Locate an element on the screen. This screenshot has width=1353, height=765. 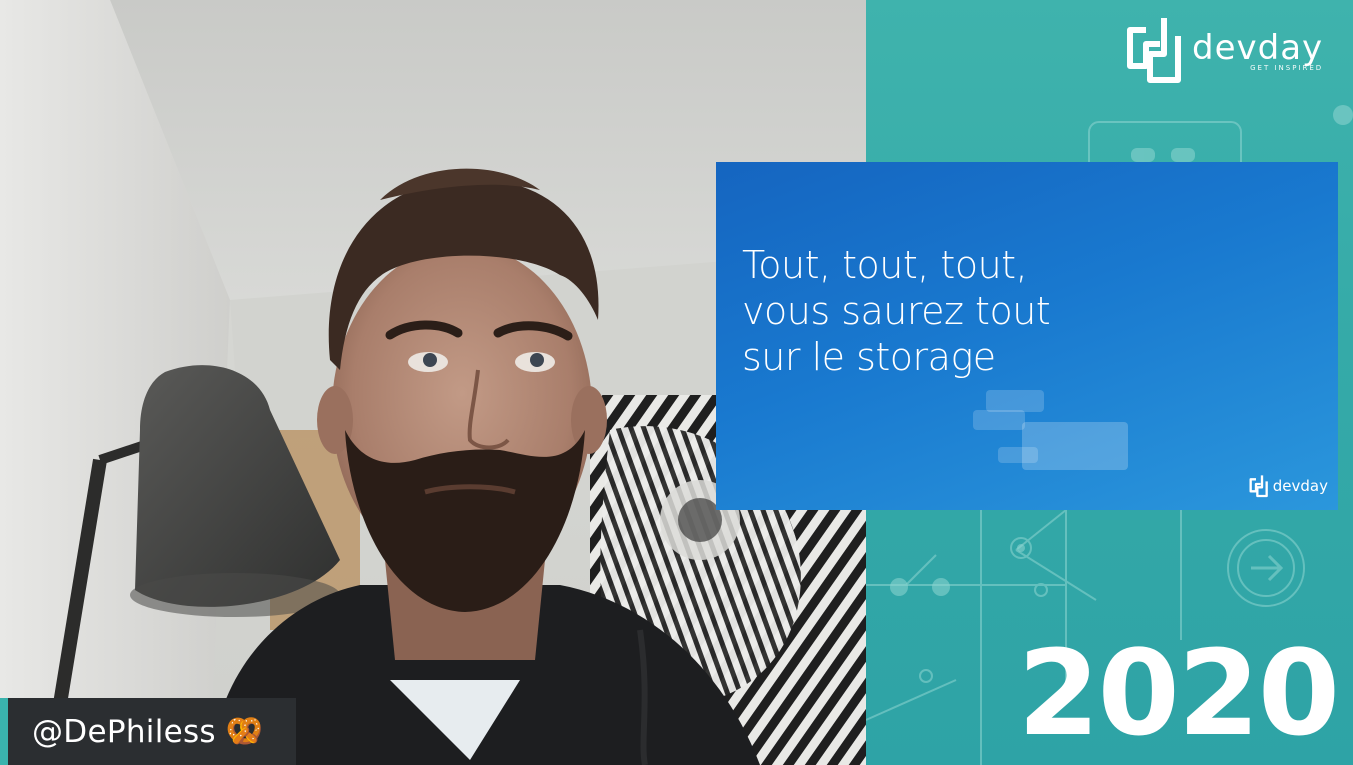
name-tag-accent-bar is located at coordinates (4, 731).